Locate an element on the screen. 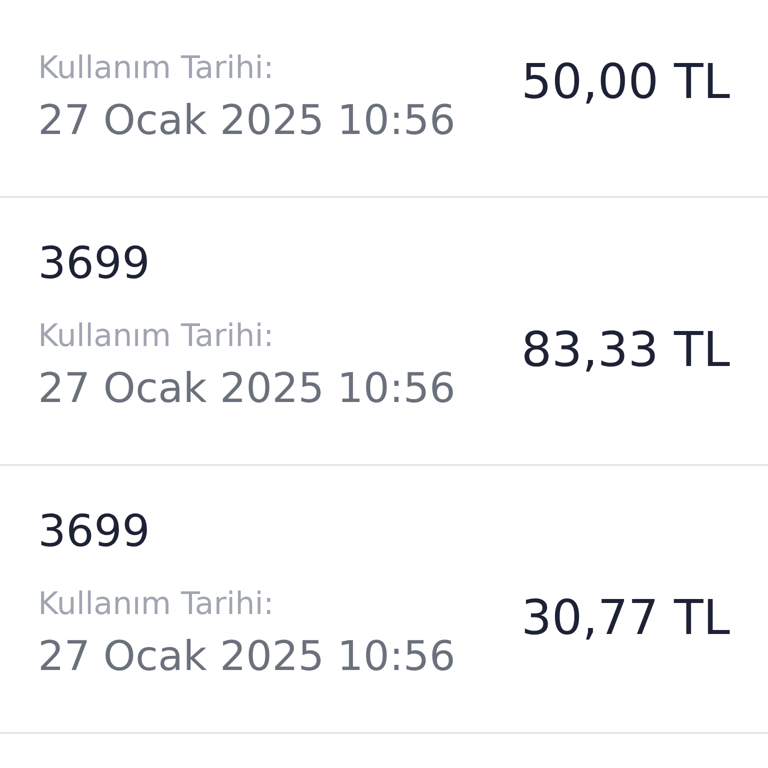  amount: 83,33 TL is located at coordinates (625, 350).